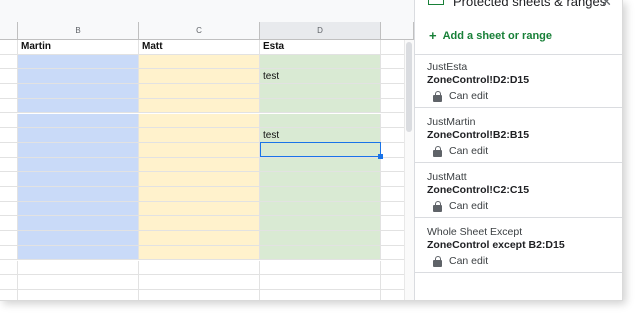 The image size is (640, 320). I want to click on selected-cell-d8, so click(320, 149).